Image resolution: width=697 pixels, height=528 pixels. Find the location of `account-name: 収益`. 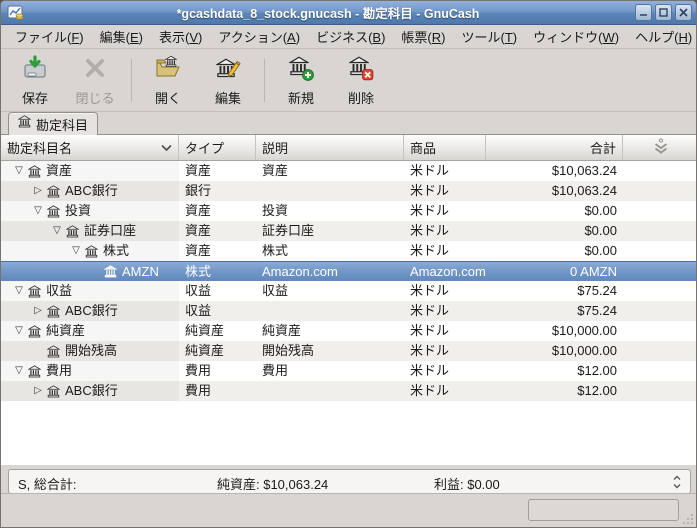

account-name: 収益 is located at coordinates (59, 290).